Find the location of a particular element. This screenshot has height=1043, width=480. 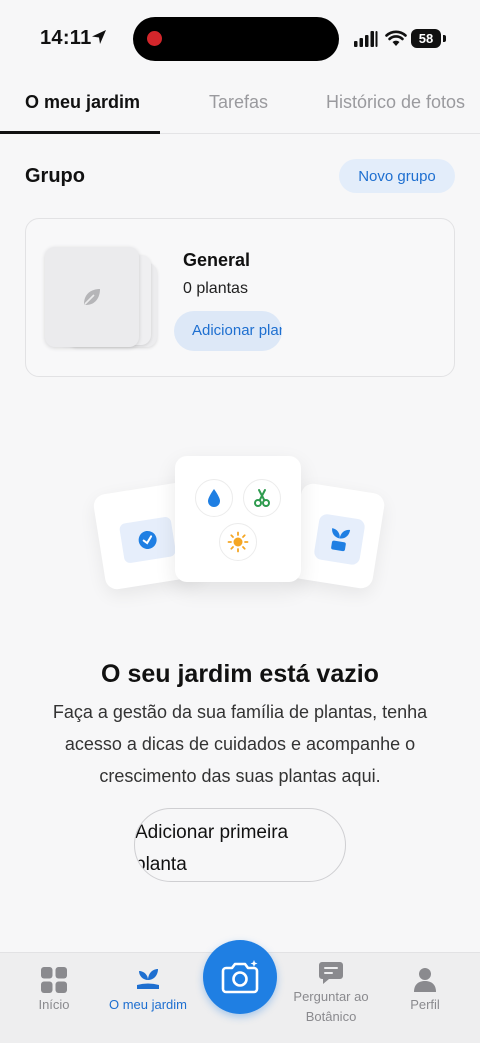

nav-item-perfil: Perfil is located at coordinates (425, 998).